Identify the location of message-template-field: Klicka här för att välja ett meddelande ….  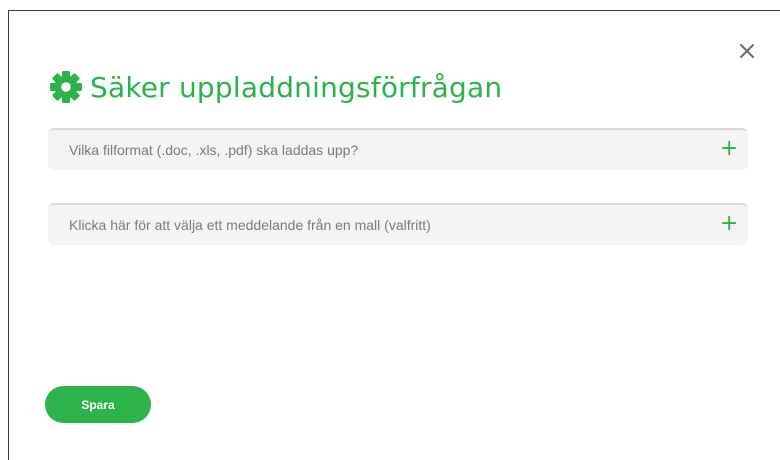
(398, 224).